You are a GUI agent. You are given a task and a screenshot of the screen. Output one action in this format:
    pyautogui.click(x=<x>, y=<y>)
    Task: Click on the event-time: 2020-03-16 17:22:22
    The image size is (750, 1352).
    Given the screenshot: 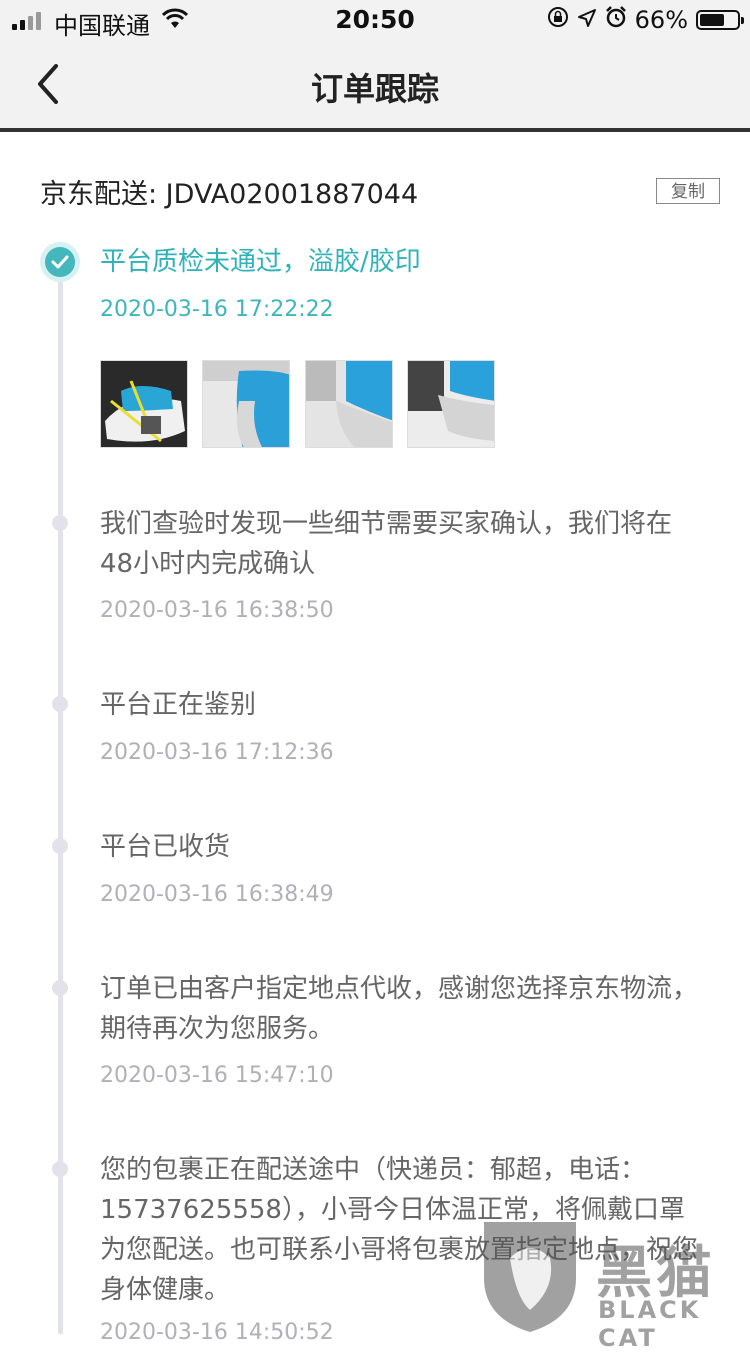 What is the action you would take?
    pyautogui.click(x=217, y=309)
    